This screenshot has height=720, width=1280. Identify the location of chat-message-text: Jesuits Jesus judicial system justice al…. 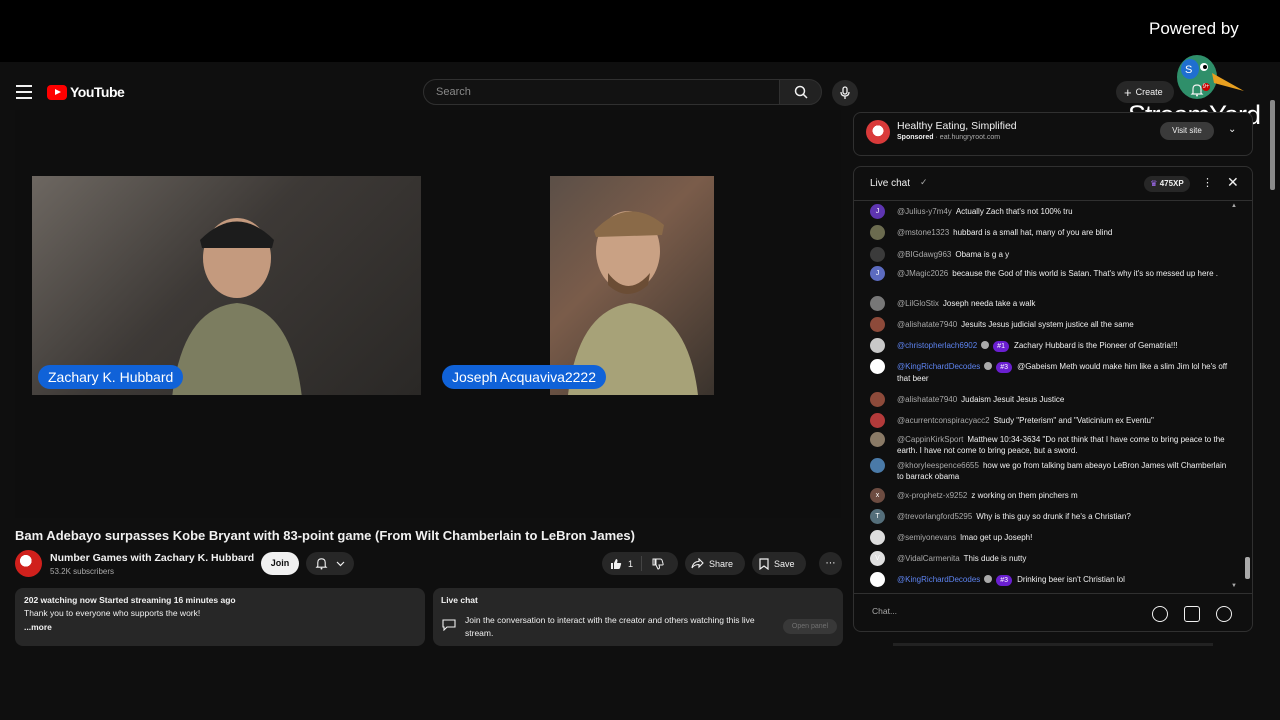
(1047, 324).